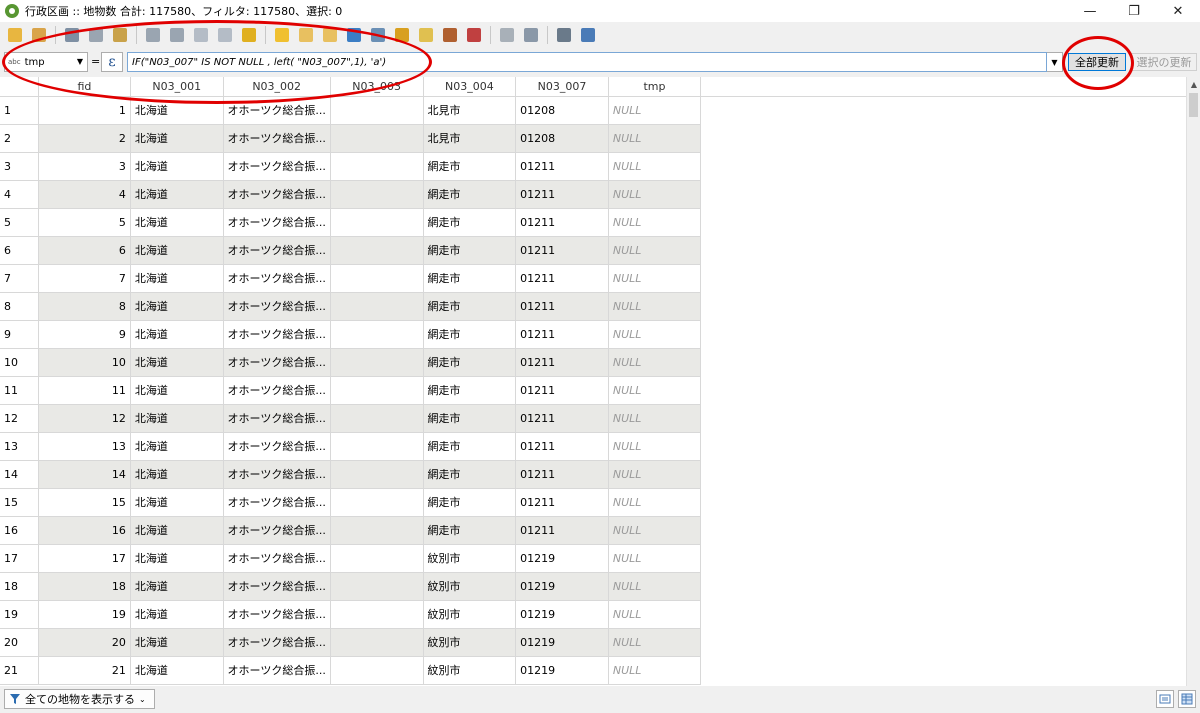 This screenshot has height=713, width=1200. I want to click on table-row: 16 16 北海道 オホーツク総合振... 網走市 01211 NULL, so click(593, 530).